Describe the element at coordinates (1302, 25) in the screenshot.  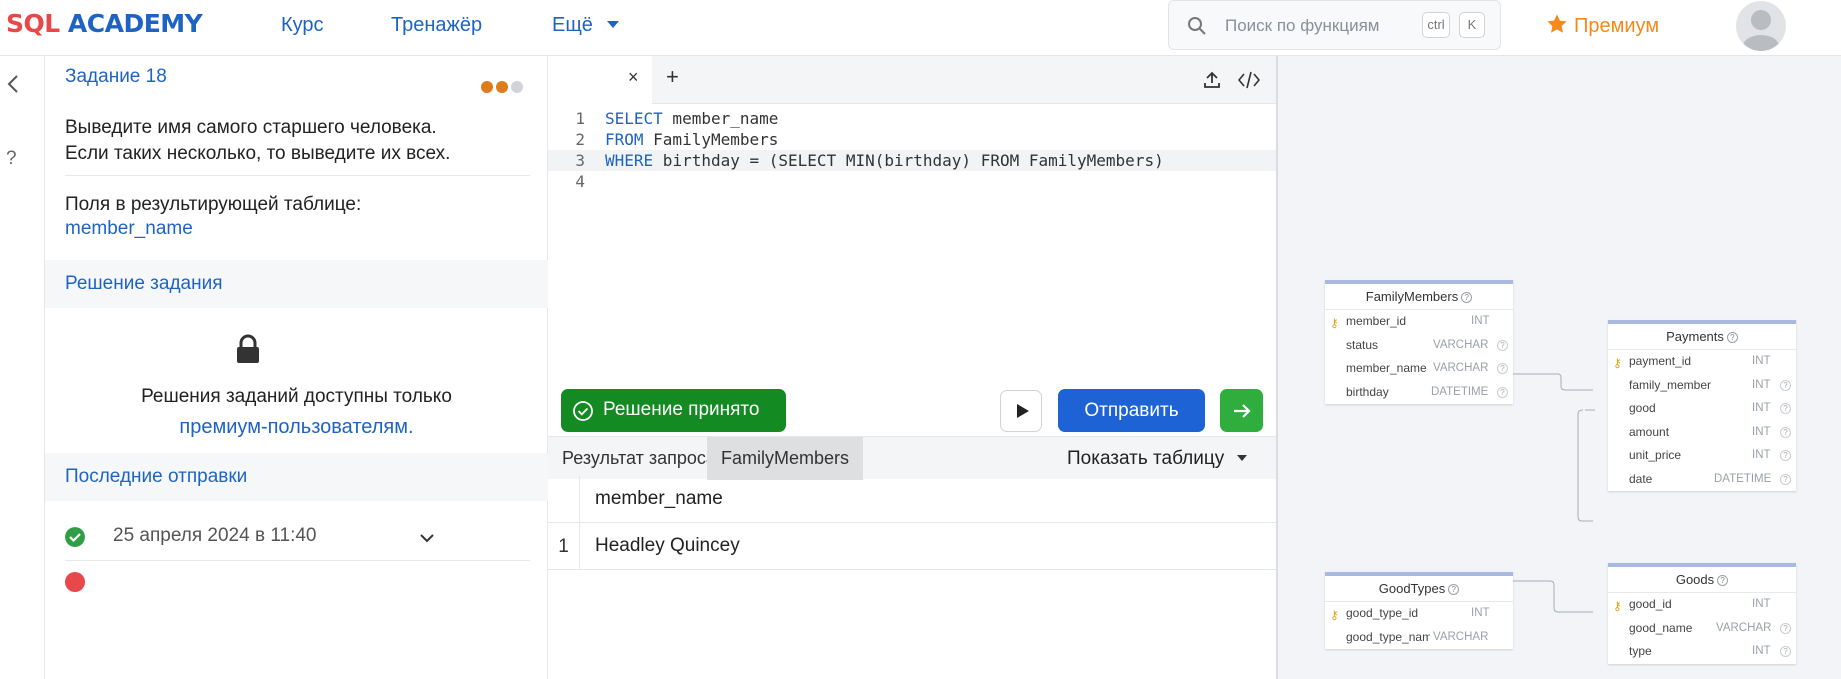
I see `search-placeholder: Поиск по функциям` at that location.